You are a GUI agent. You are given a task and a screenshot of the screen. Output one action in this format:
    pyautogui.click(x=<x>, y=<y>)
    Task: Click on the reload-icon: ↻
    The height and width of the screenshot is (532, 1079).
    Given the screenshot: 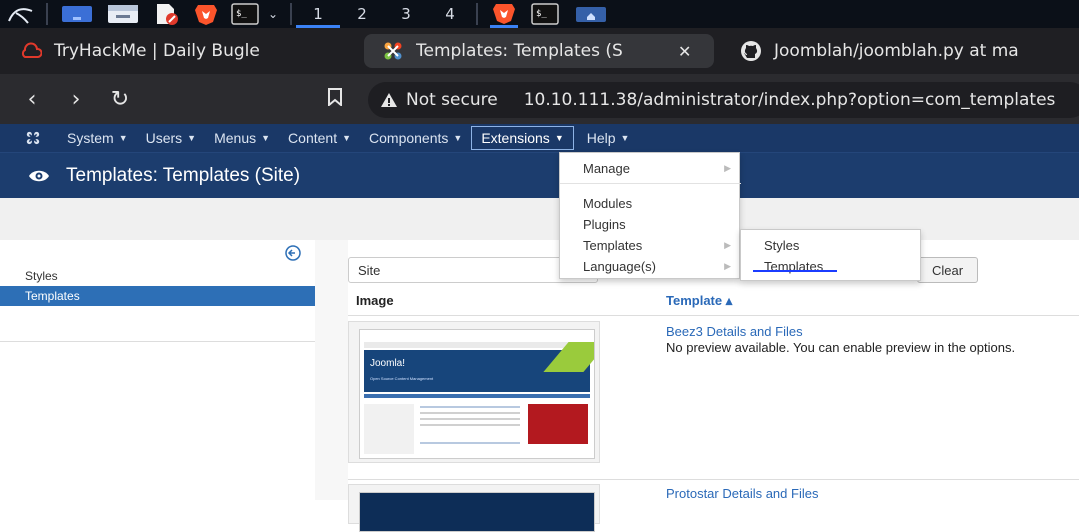 What is the action you would take?
    pyautogui.click(x=120, y=99)
    